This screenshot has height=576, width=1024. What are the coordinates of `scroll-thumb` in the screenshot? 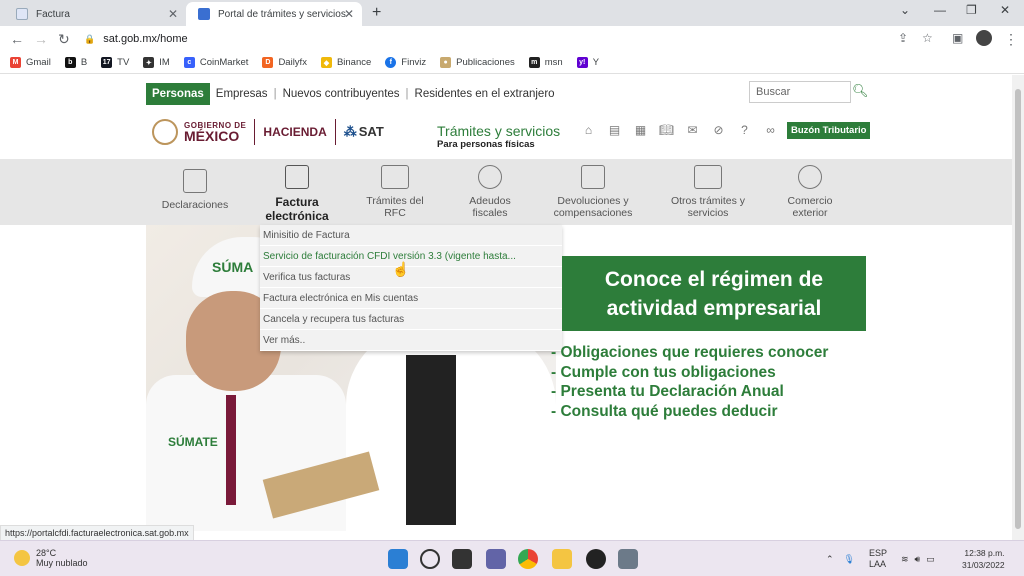 It's located at (1018, 309).